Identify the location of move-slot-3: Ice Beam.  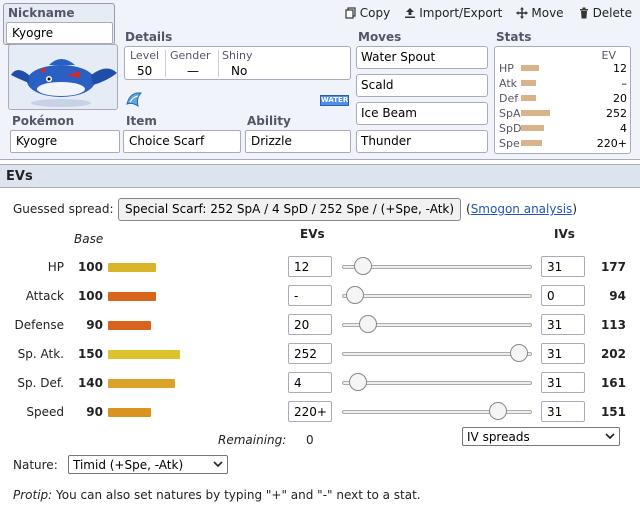
(422, 113).